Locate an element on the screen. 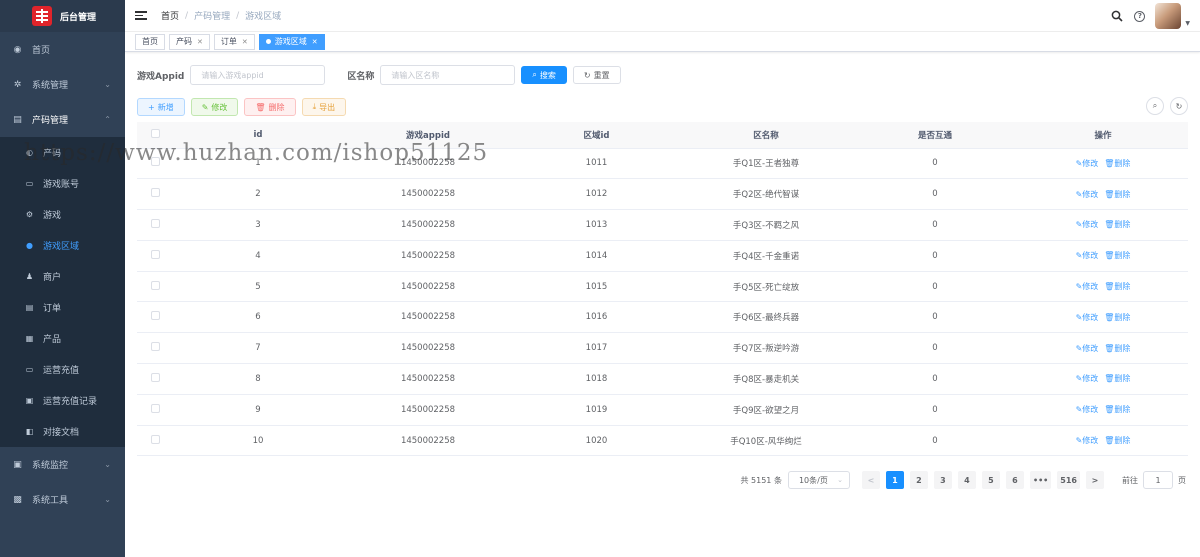 The width and height of the screenshot is (1200, 557). table-row: 9 1450002258 1019 手Q9区-欲望之月 0 ✎修改 🗑删除 is located at coordinates (662, 410).